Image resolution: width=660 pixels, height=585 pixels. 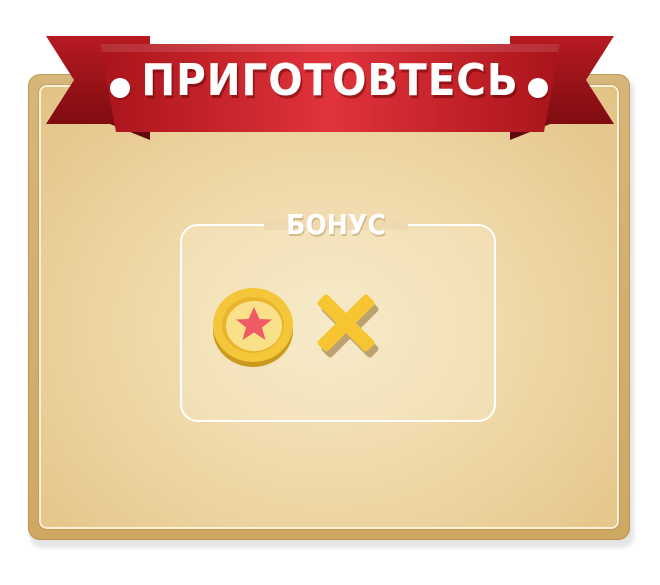 What do you see at coordinates (348, 326) in the screenshot?
I see `cross-icon` at bounding box center [348, 326].